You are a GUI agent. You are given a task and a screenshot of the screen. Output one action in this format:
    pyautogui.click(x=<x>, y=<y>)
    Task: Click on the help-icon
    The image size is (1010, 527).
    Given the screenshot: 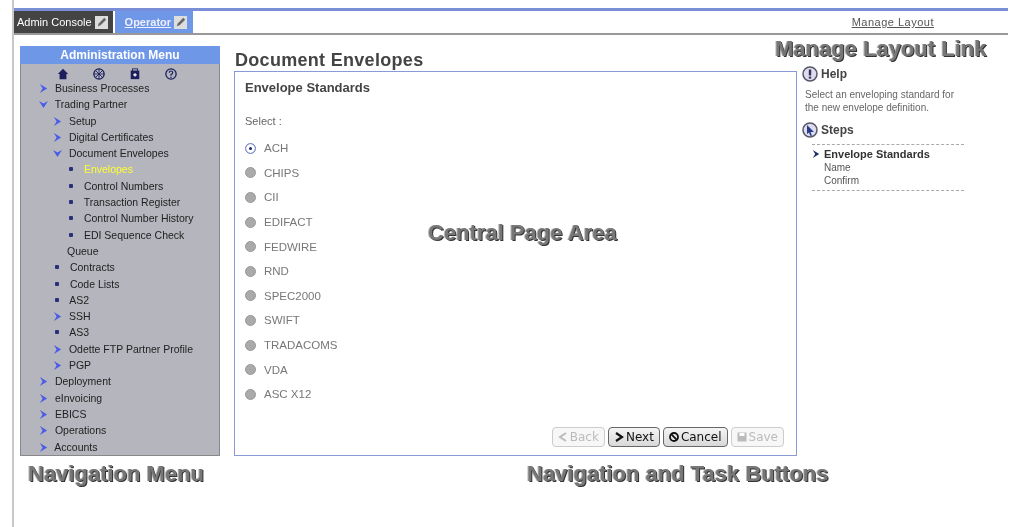 What is the action you would take?
    pyautogui.click(x=171, y=74)
    